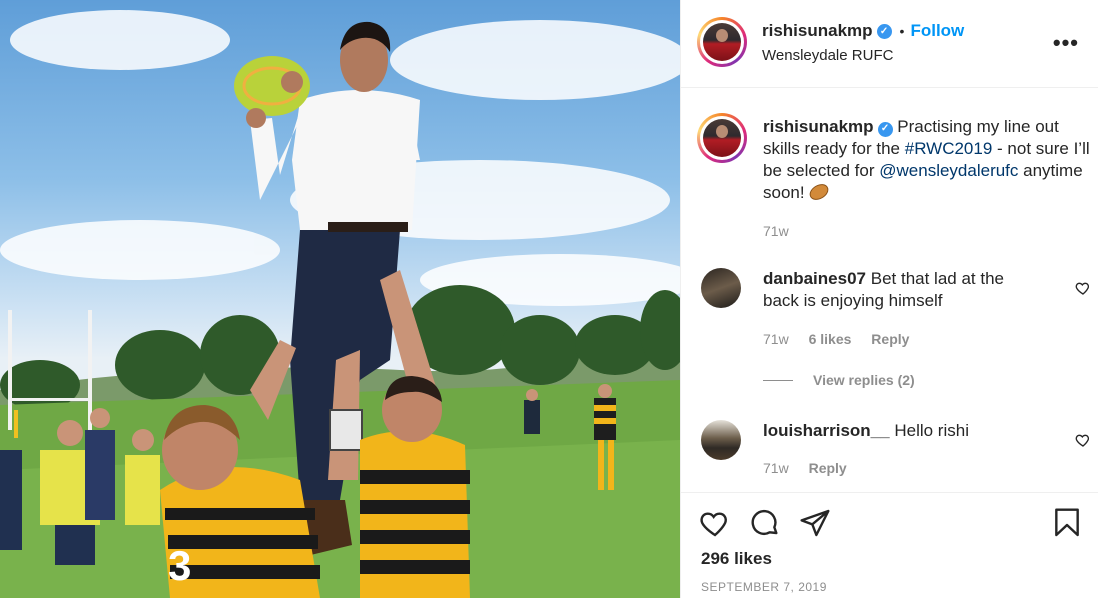 The width and height of the screenshot is (1098, 598). What do you see at coordinates (827, 55) in the screenshot?
I see `post-location: Wensleydale RUFC` at bounding box center [827, 55].